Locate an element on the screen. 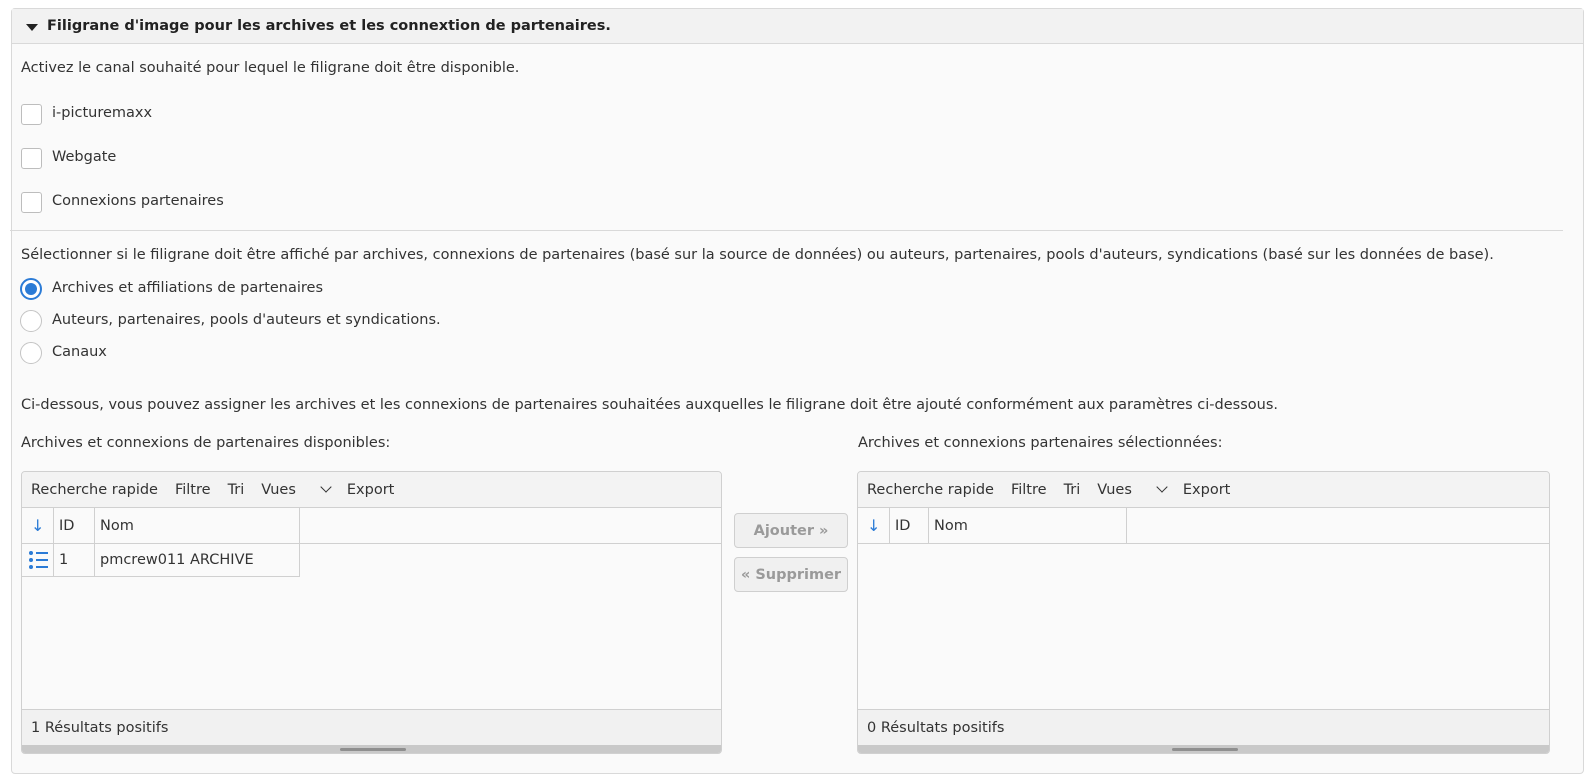  double-chevron-right-icon: » is located at coordinates (824, 530).